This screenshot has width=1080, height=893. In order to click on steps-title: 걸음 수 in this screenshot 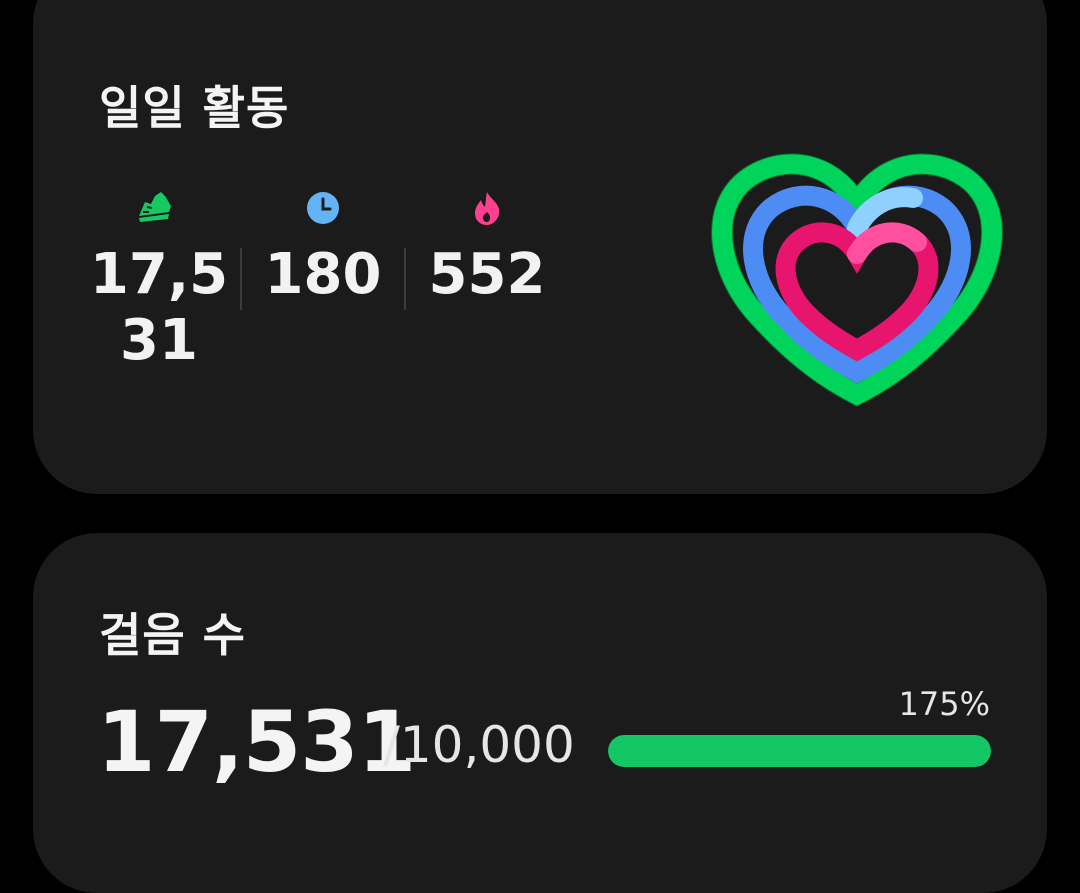, I will do `click(172, 635)`.